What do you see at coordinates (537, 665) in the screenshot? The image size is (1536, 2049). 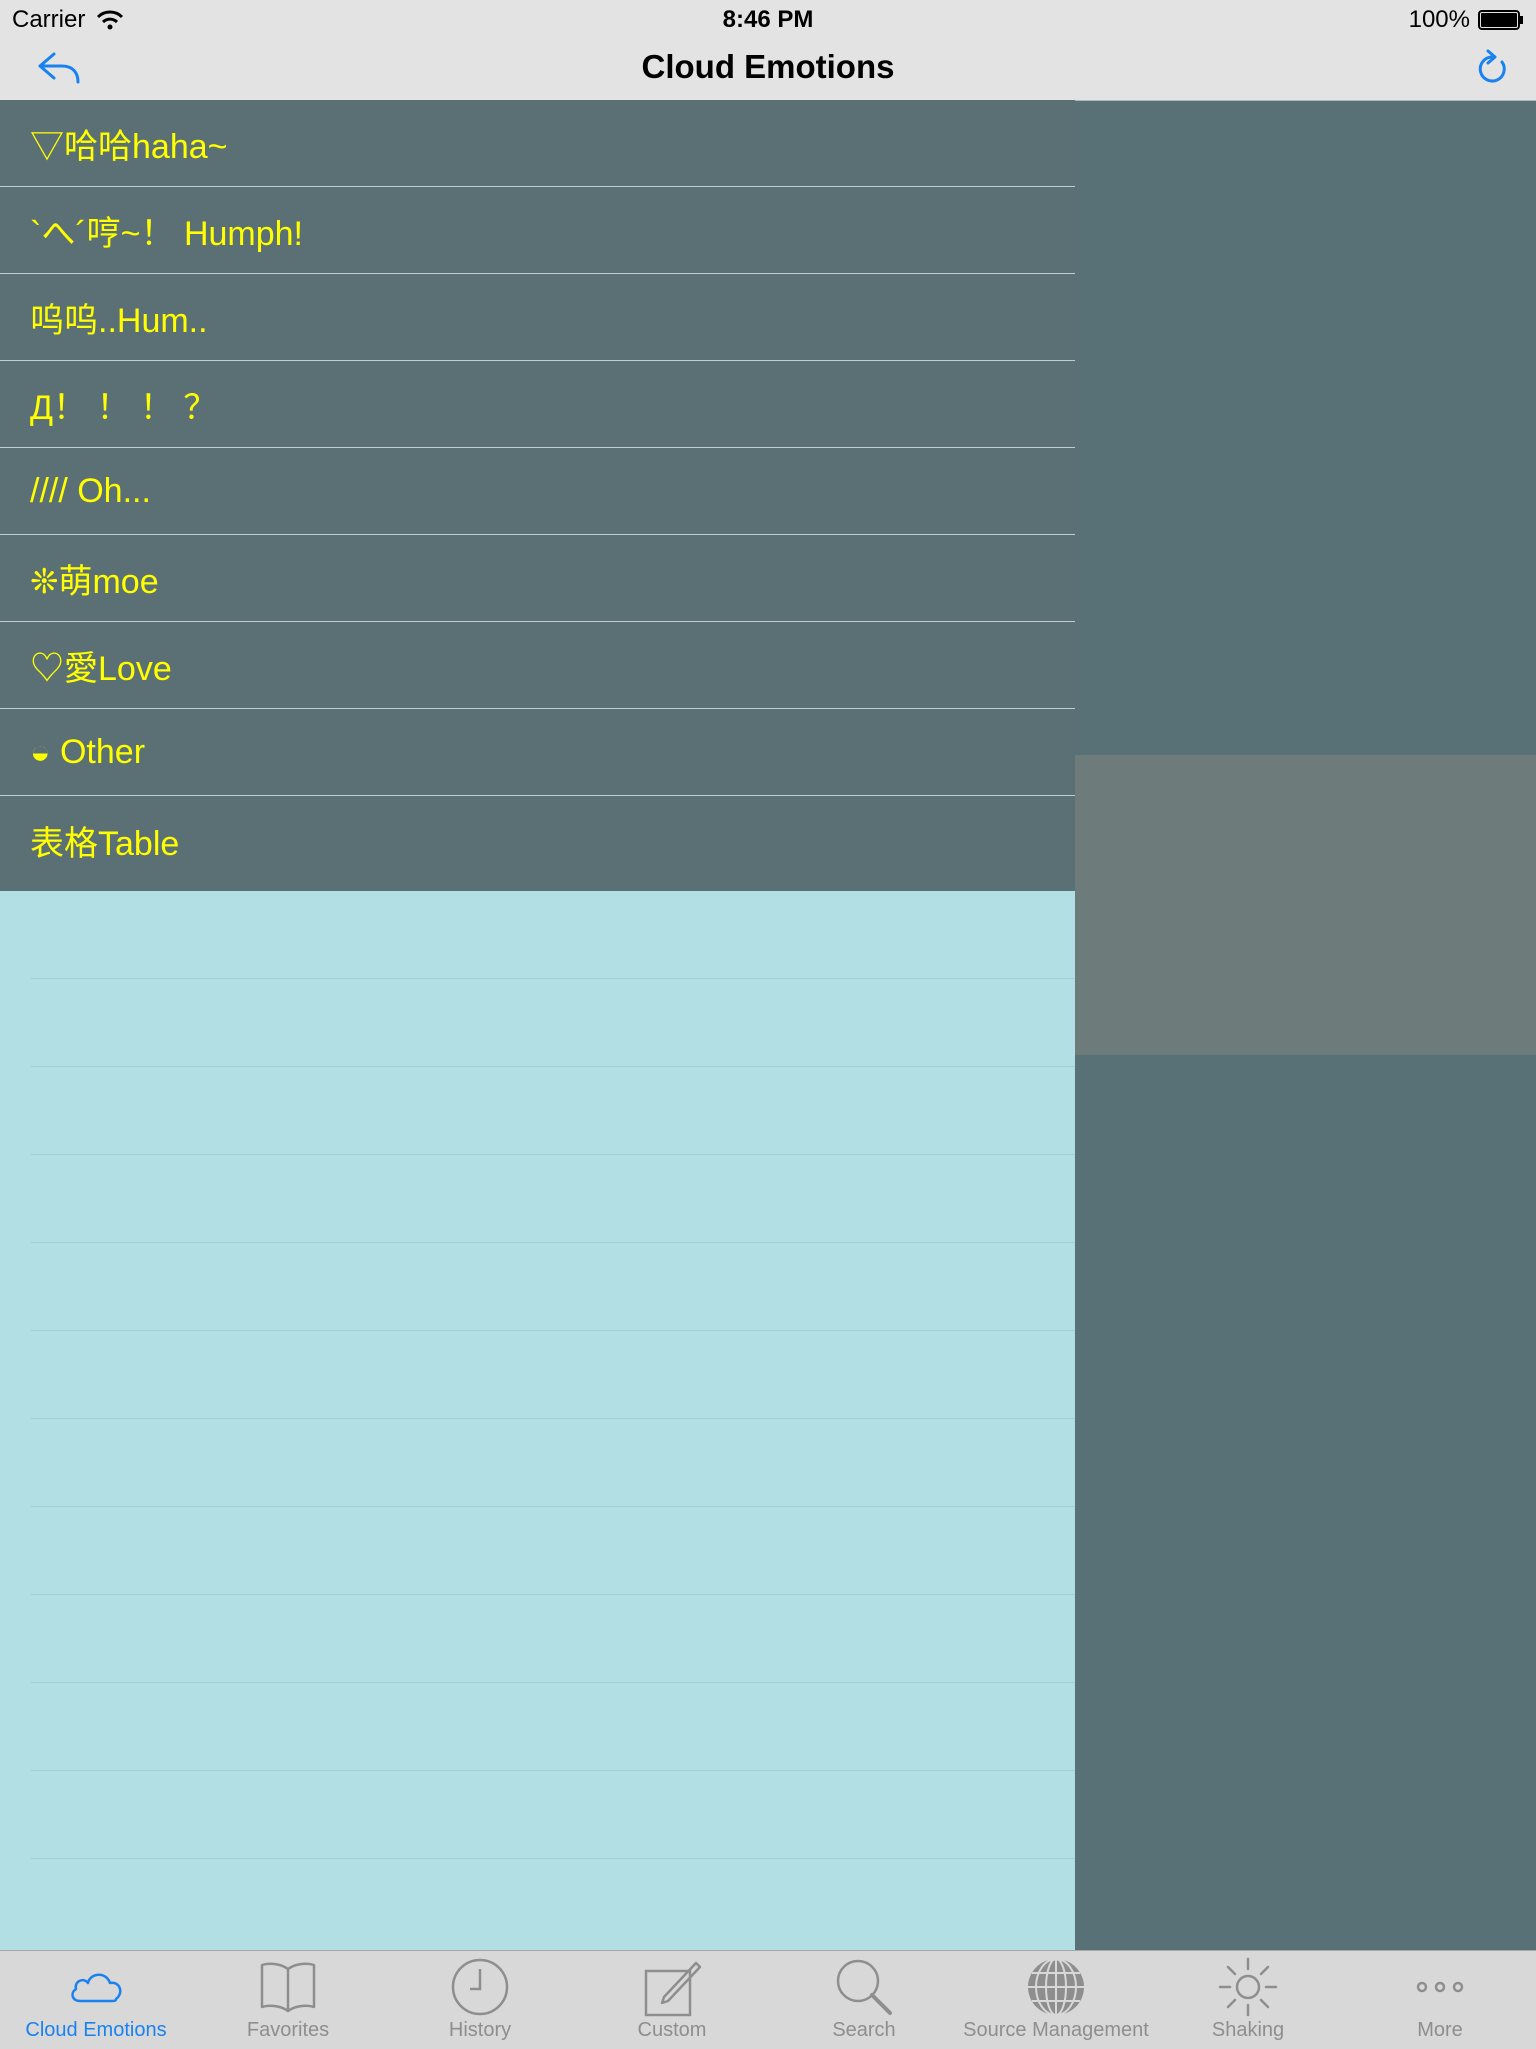 I see `list-item: ♡愛Love` at bounding box center [537, 665].